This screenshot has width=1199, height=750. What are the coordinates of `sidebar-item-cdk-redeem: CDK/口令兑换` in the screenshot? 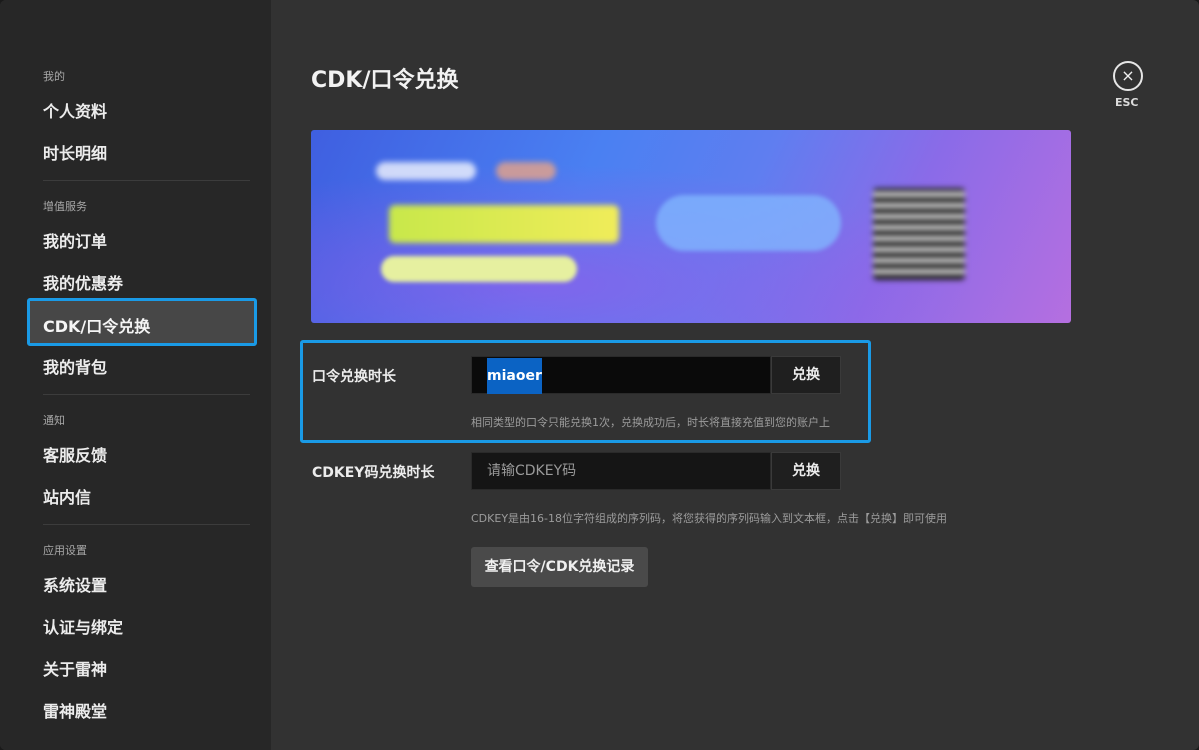 It's located at (142, 322).